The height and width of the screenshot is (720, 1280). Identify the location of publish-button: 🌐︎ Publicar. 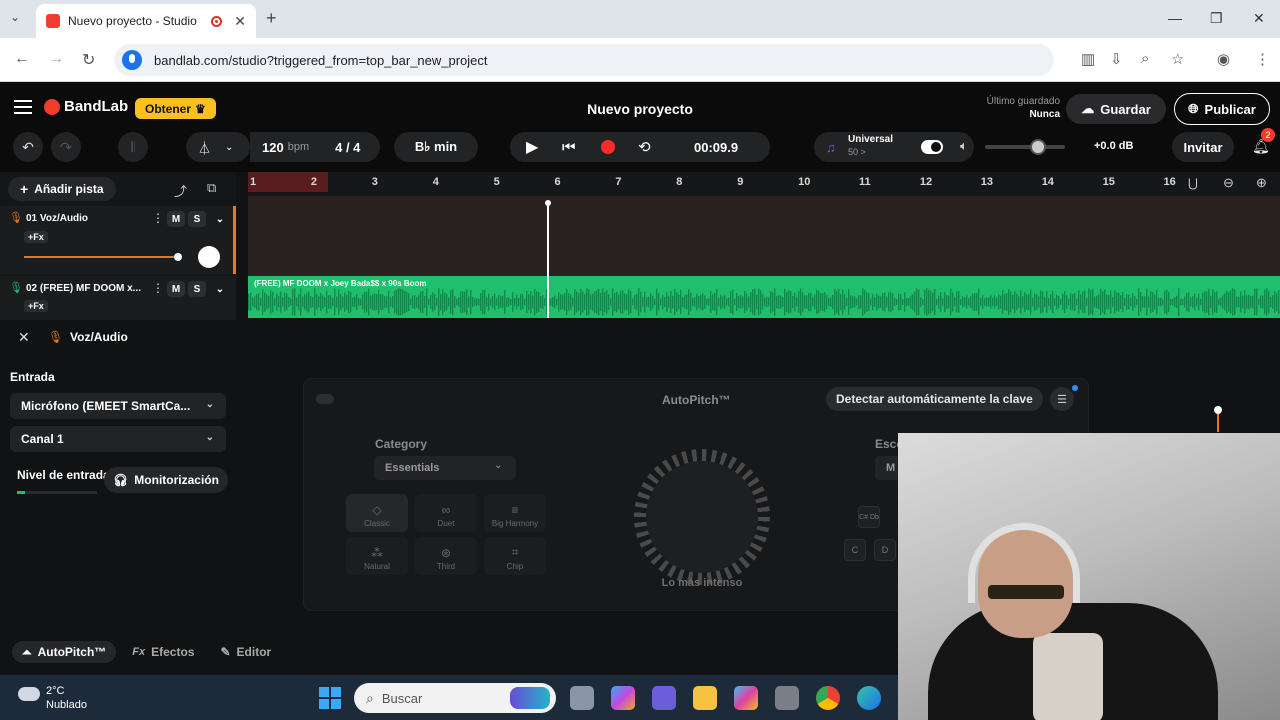
(1222, 109).